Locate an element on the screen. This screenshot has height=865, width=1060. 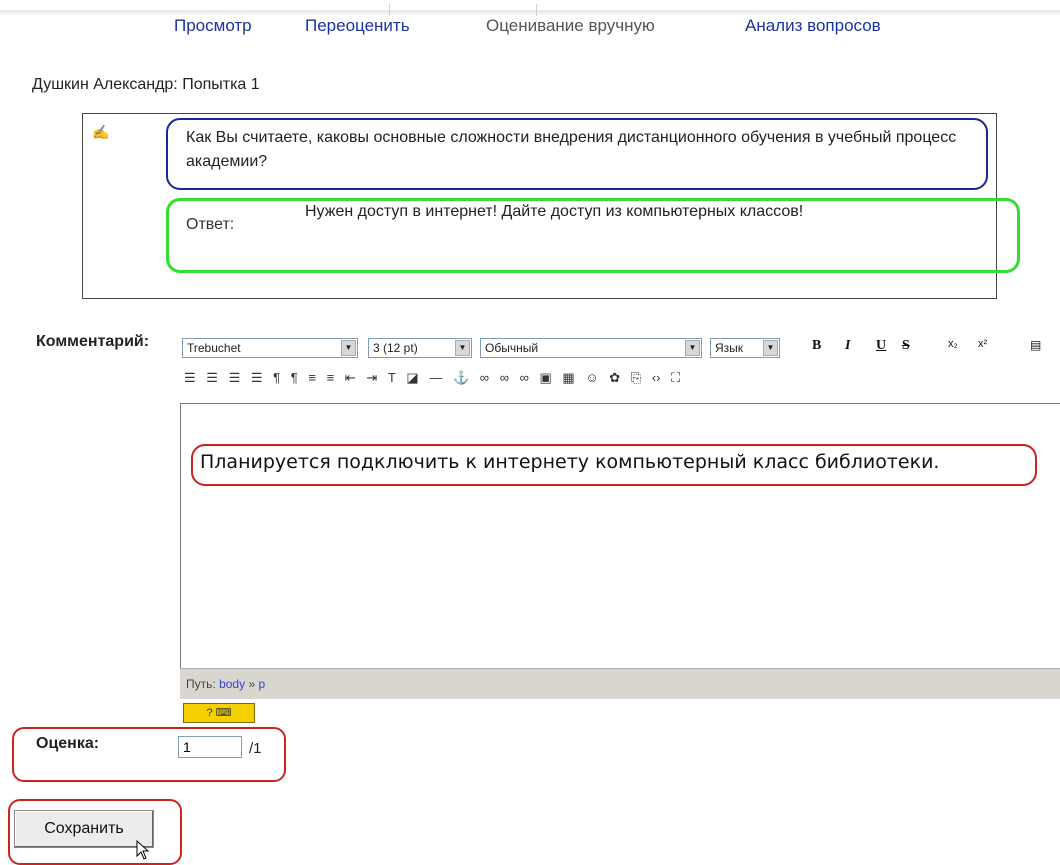
language-select: Язык ▼ is located at coordinates (745, 348).